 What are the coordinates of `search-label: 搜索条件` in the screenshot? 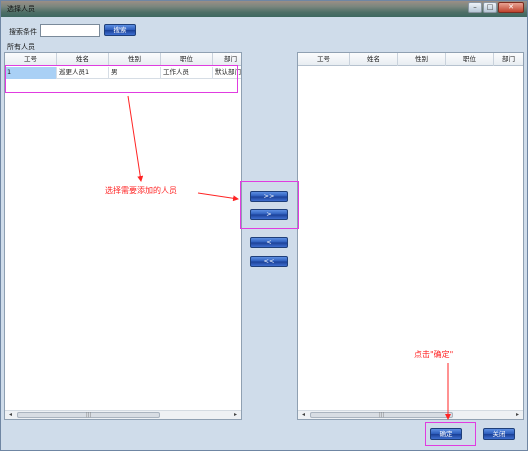 It's located at (23, 32).